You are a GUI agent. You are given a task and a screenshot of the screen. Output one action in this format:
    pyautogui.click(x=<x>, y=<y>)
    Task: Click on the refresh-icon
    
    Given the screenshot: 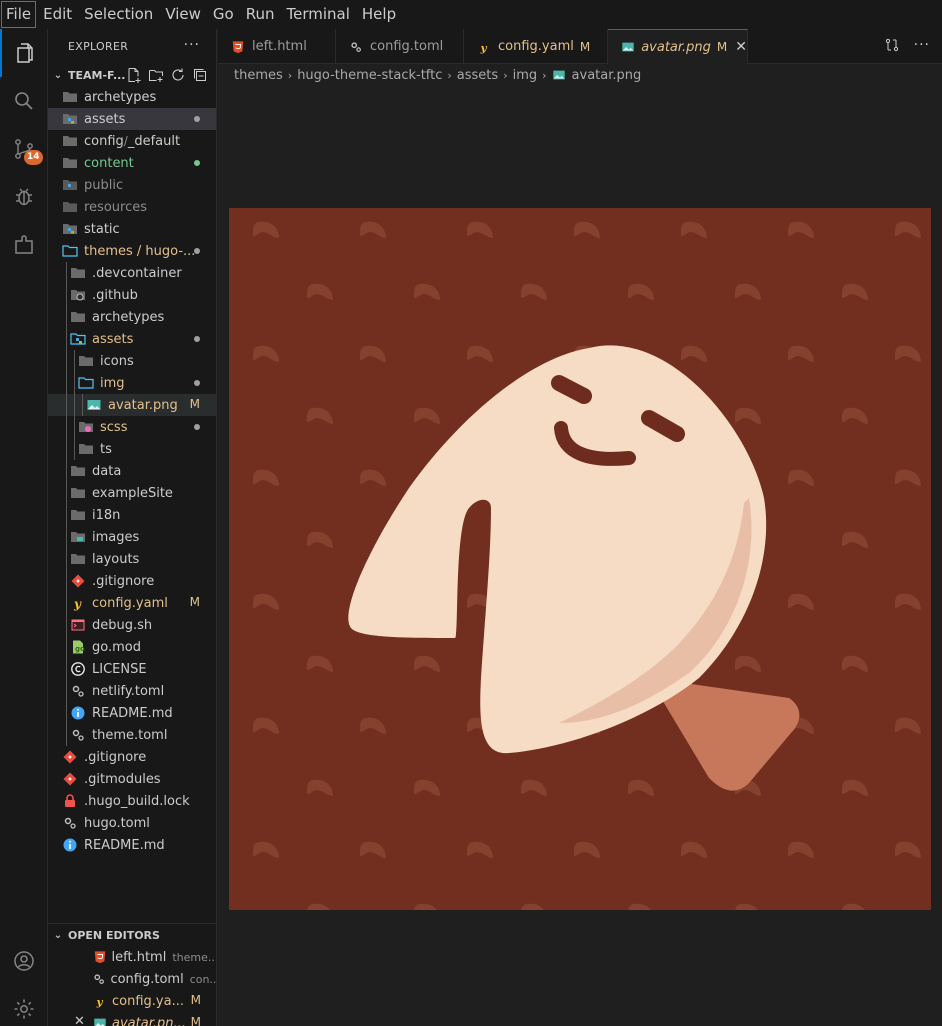 What is the action you would take?
    pyautogui.click(x=178, y=75)
    